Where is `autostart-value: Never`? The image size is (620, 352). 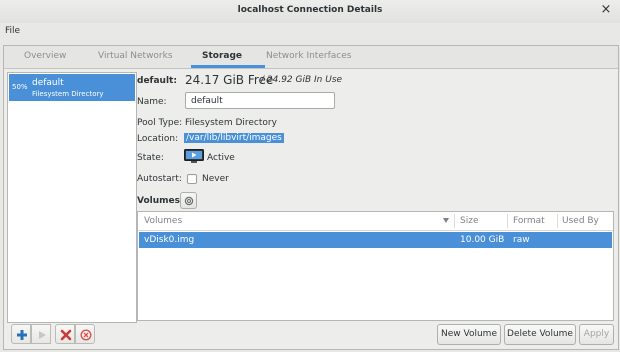
autostart-value: Never is located at coordinates (215, 179).